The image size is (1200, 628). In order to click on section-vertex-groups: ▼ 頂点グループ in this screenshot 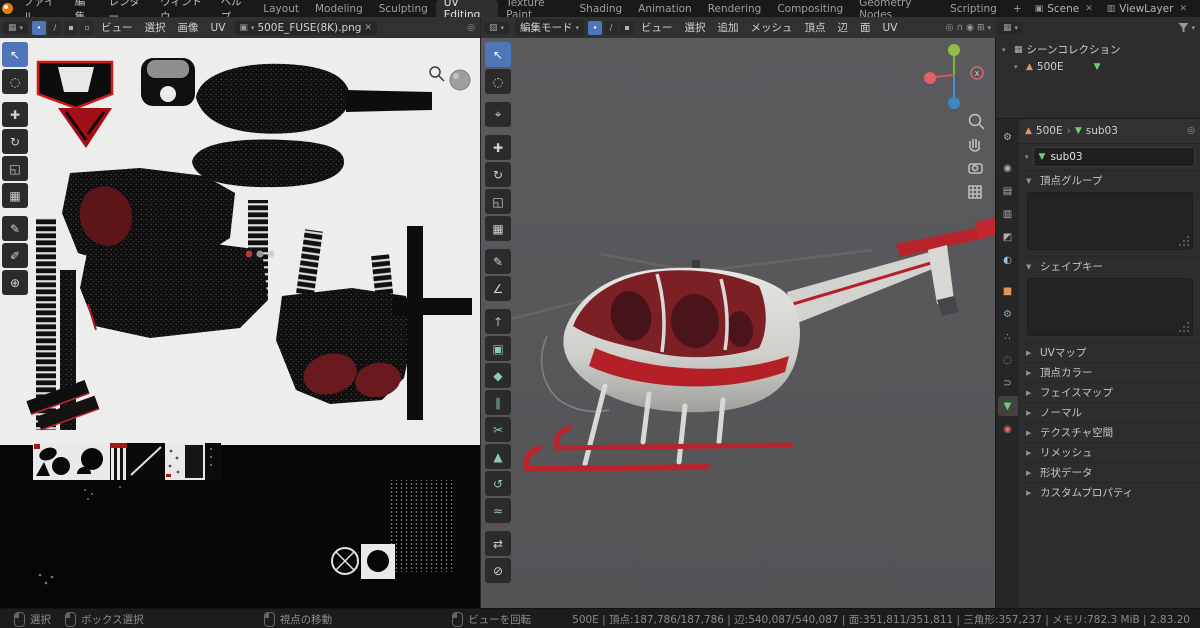, I will do `click(1109, 180)`.